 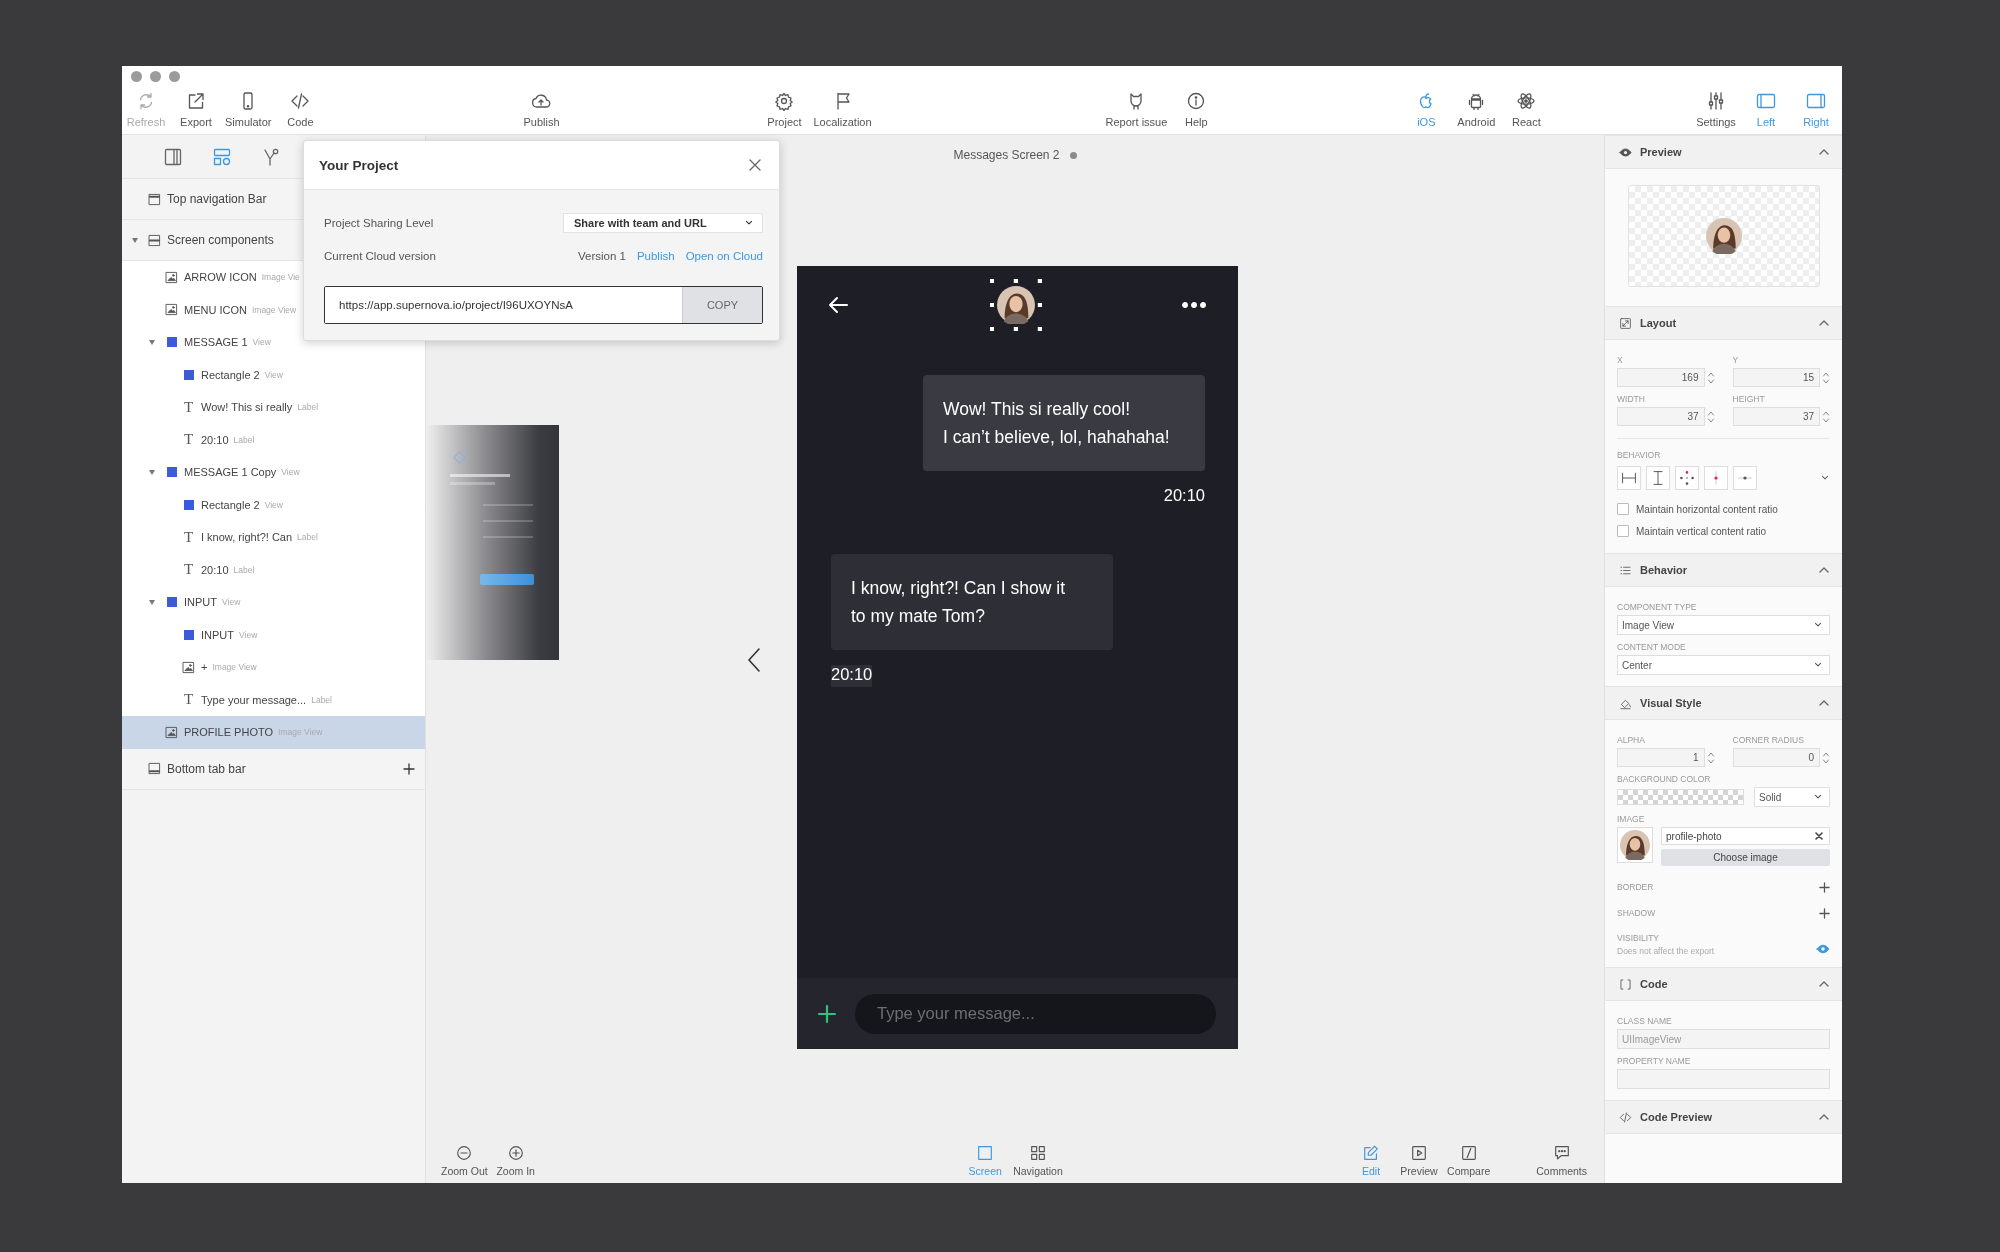 I want to click on atom-icon, so click(x=1526, y=101).